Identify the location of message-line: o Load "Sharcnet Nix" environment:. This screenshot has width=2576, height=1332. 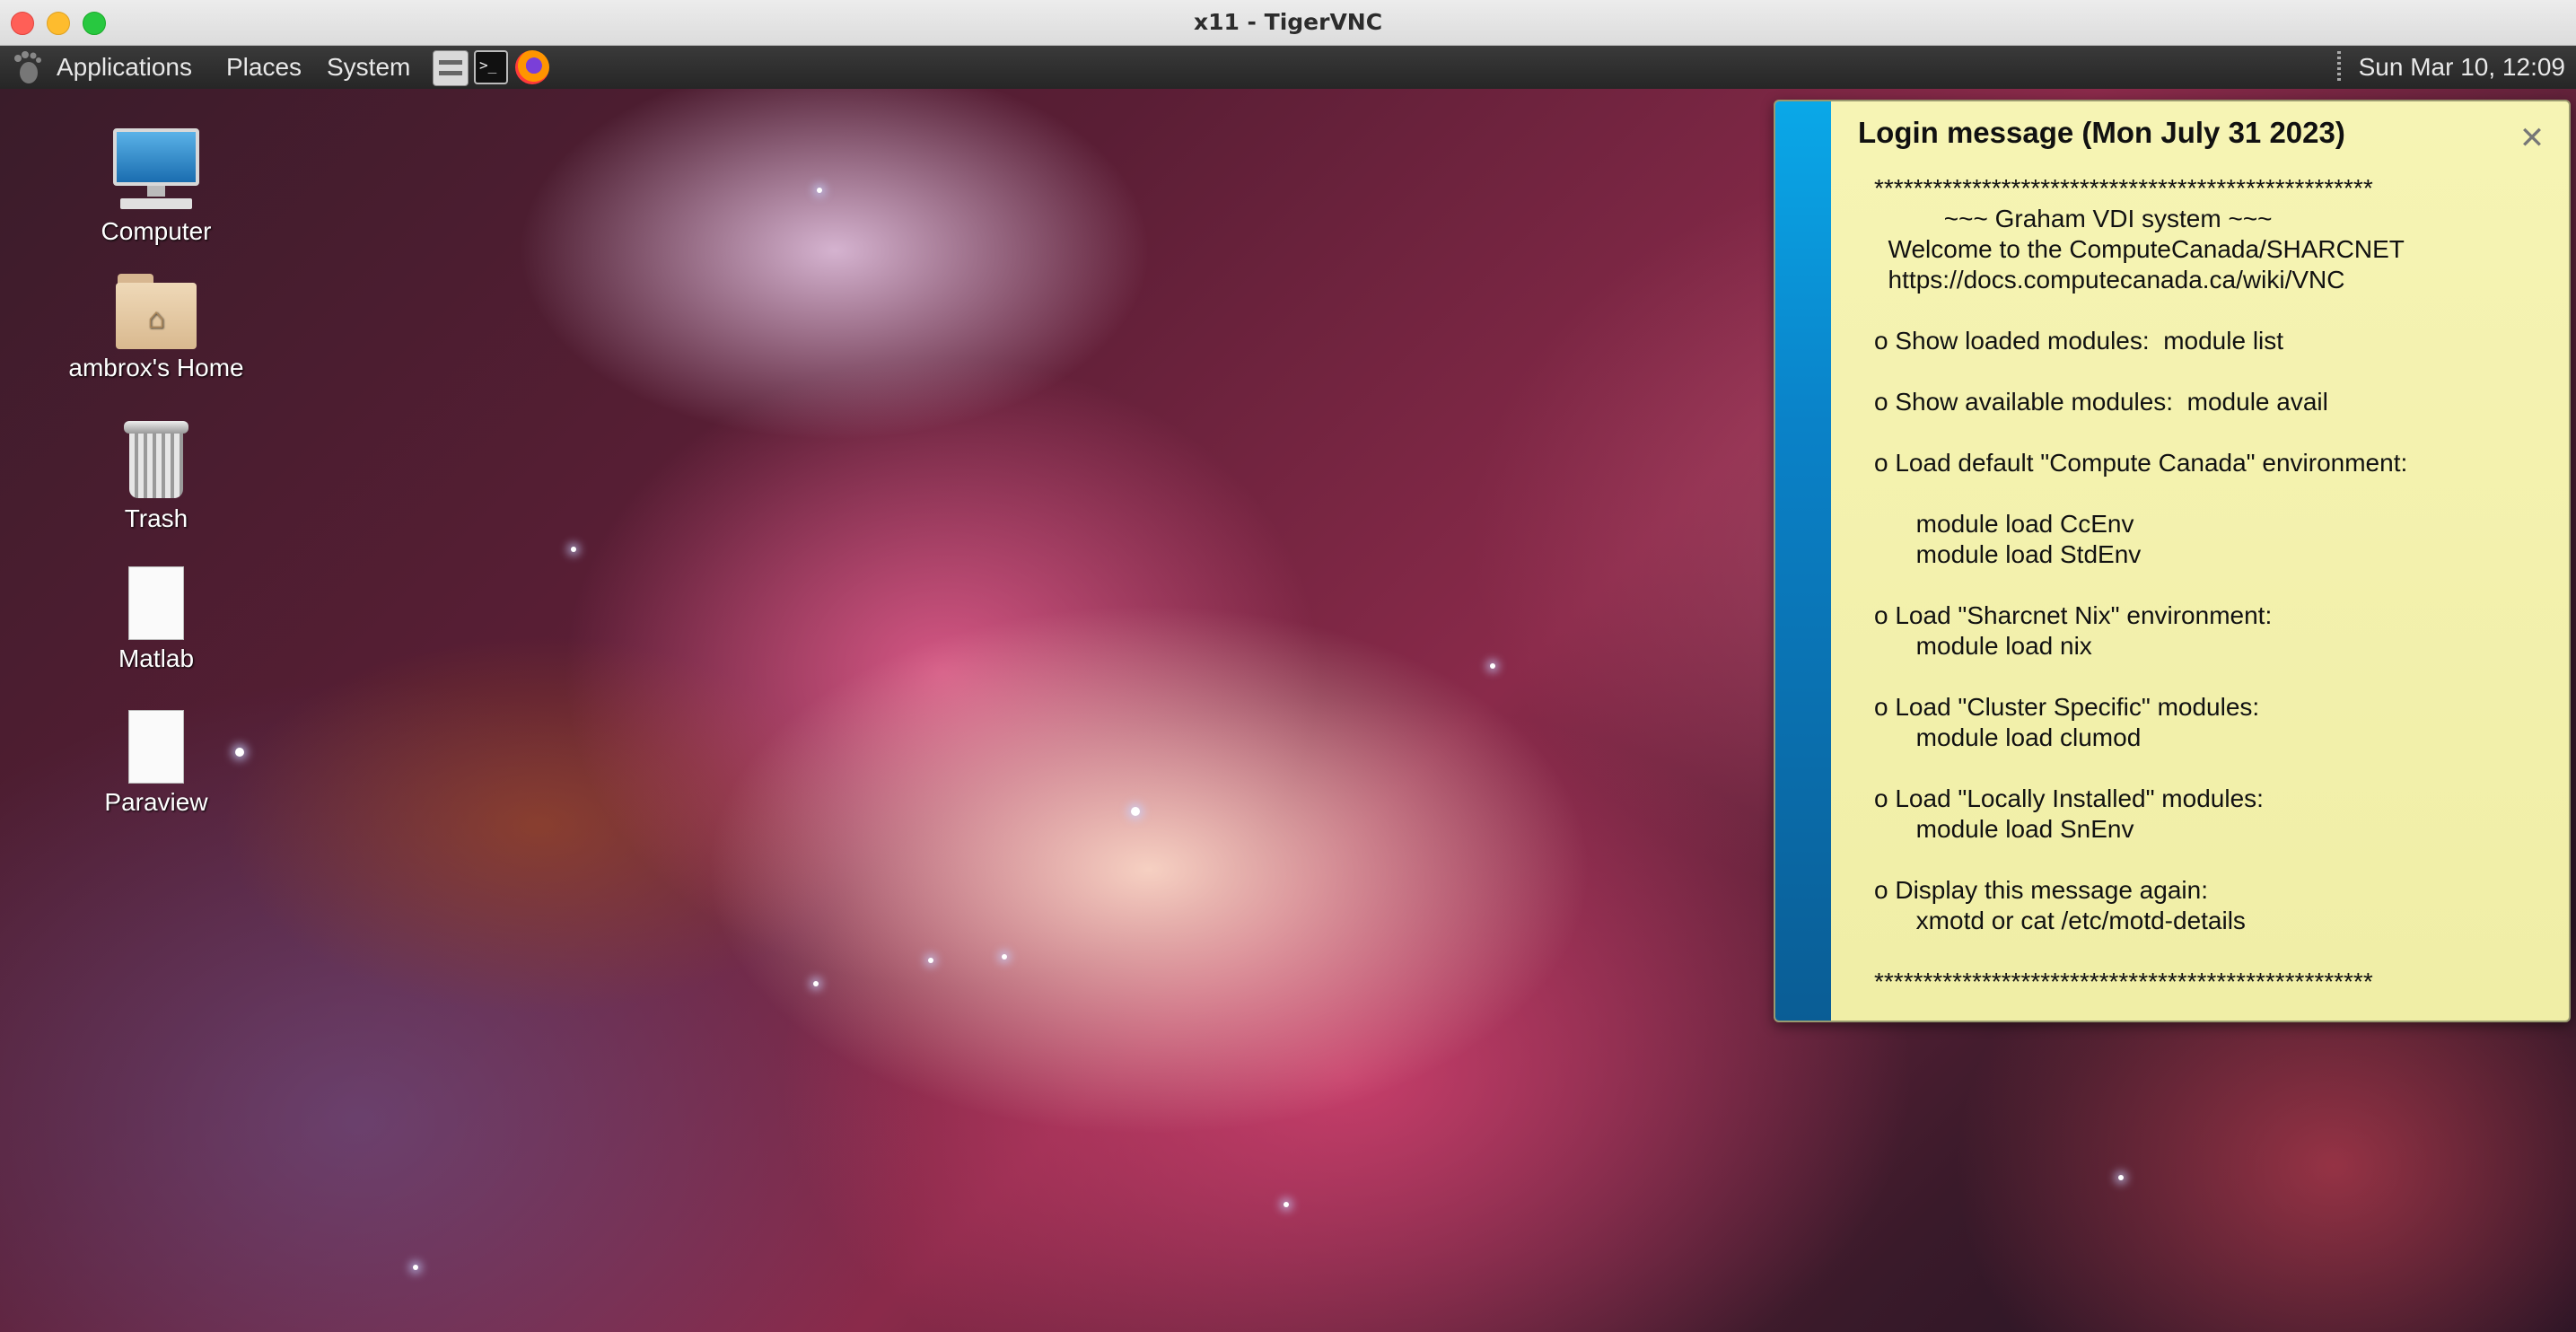
(2073, 615).